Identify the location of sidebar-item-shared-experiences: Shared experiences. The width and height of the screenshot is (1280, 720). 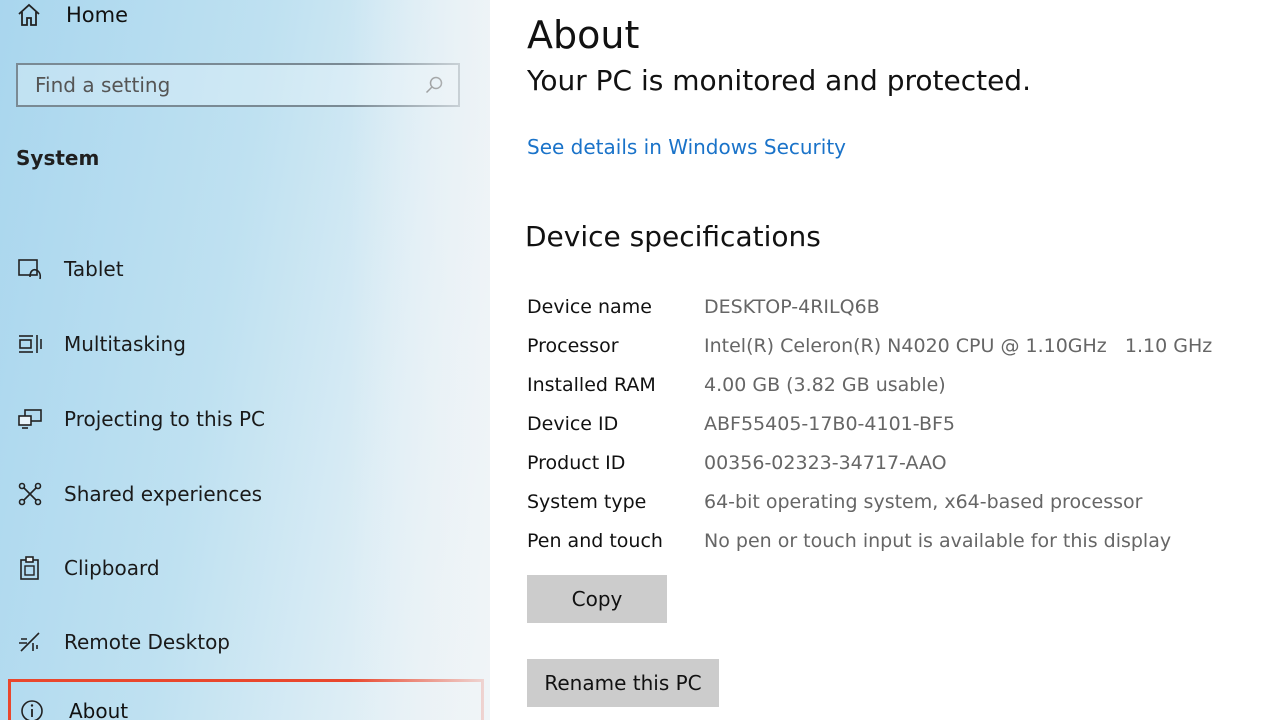
(139, 494).